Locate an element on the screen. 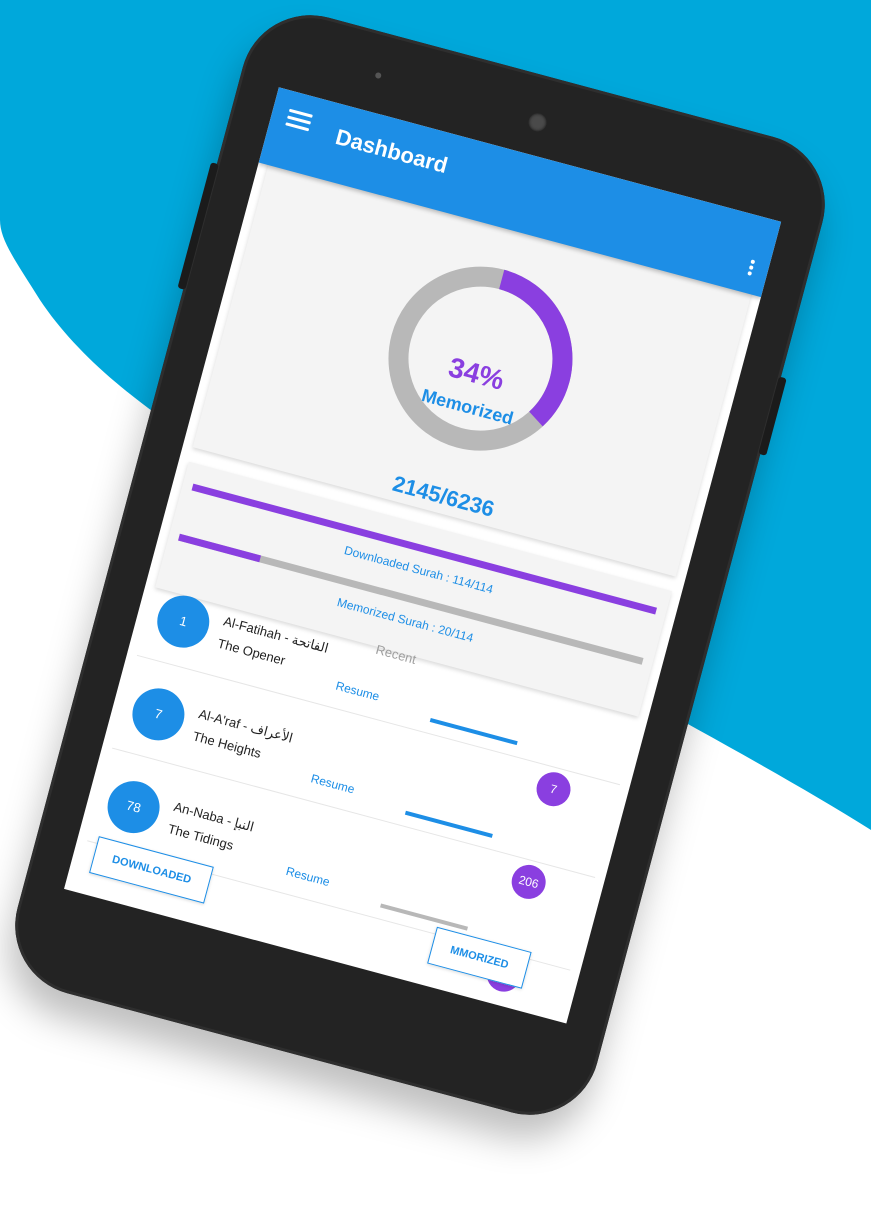 Image resolution: width=871 pixels, height=1221 pixels. surah-progress-bar is located at coordinates (424, 917).